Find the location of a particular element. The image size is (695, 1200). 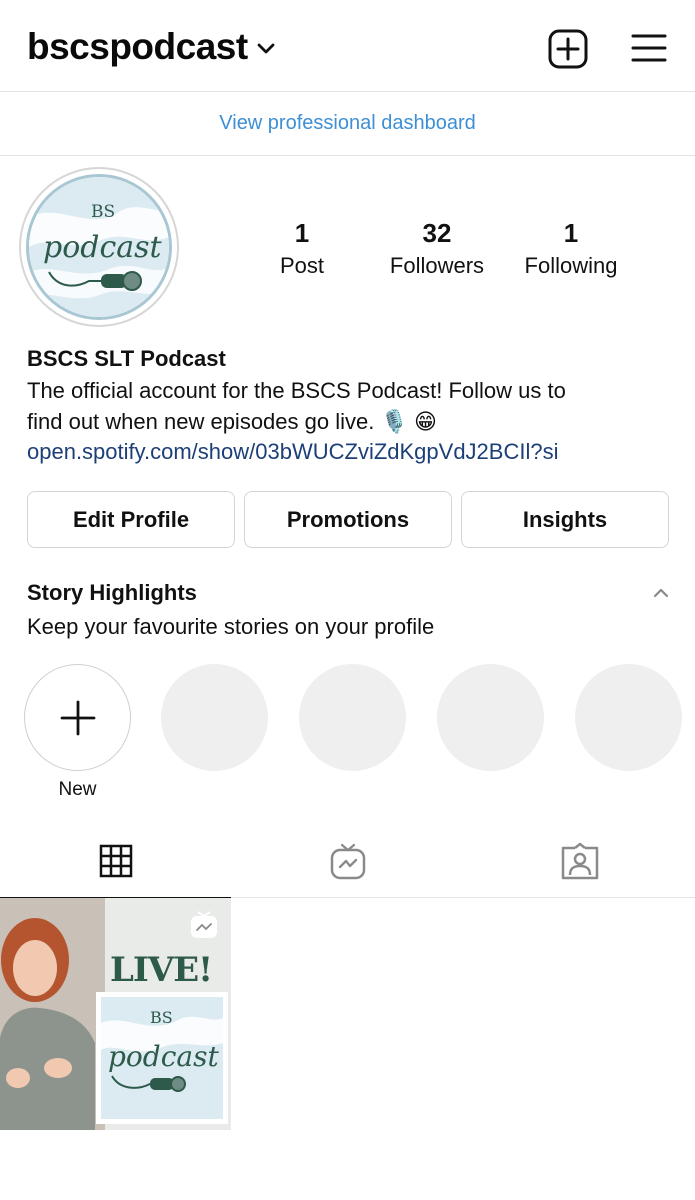

avatar-top-text: BS is located at coordinates (103, 212).